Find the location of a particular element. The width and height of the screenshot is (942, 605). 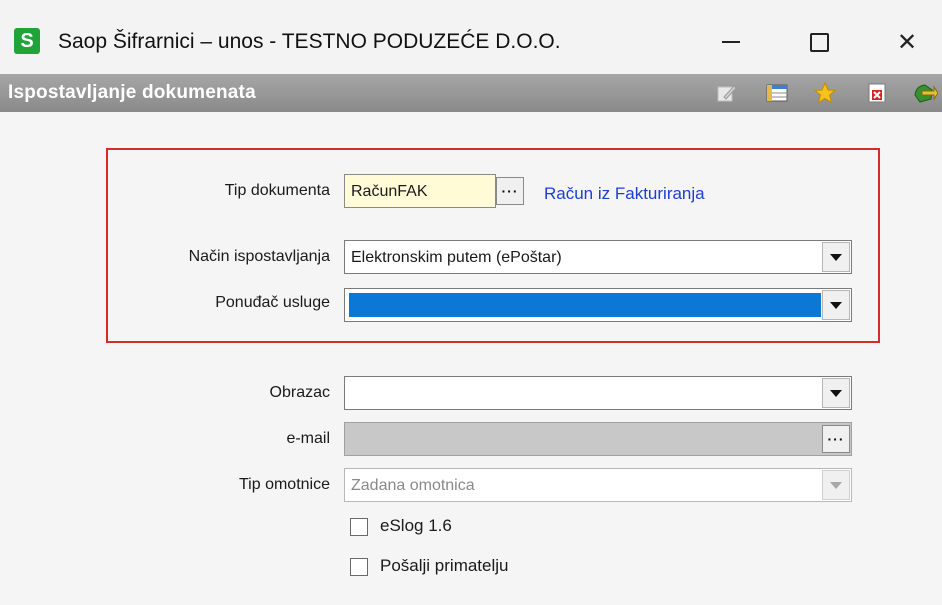

ponudjac-usluge-label: Ponuđač usluge is located at coordinates (272, 302).